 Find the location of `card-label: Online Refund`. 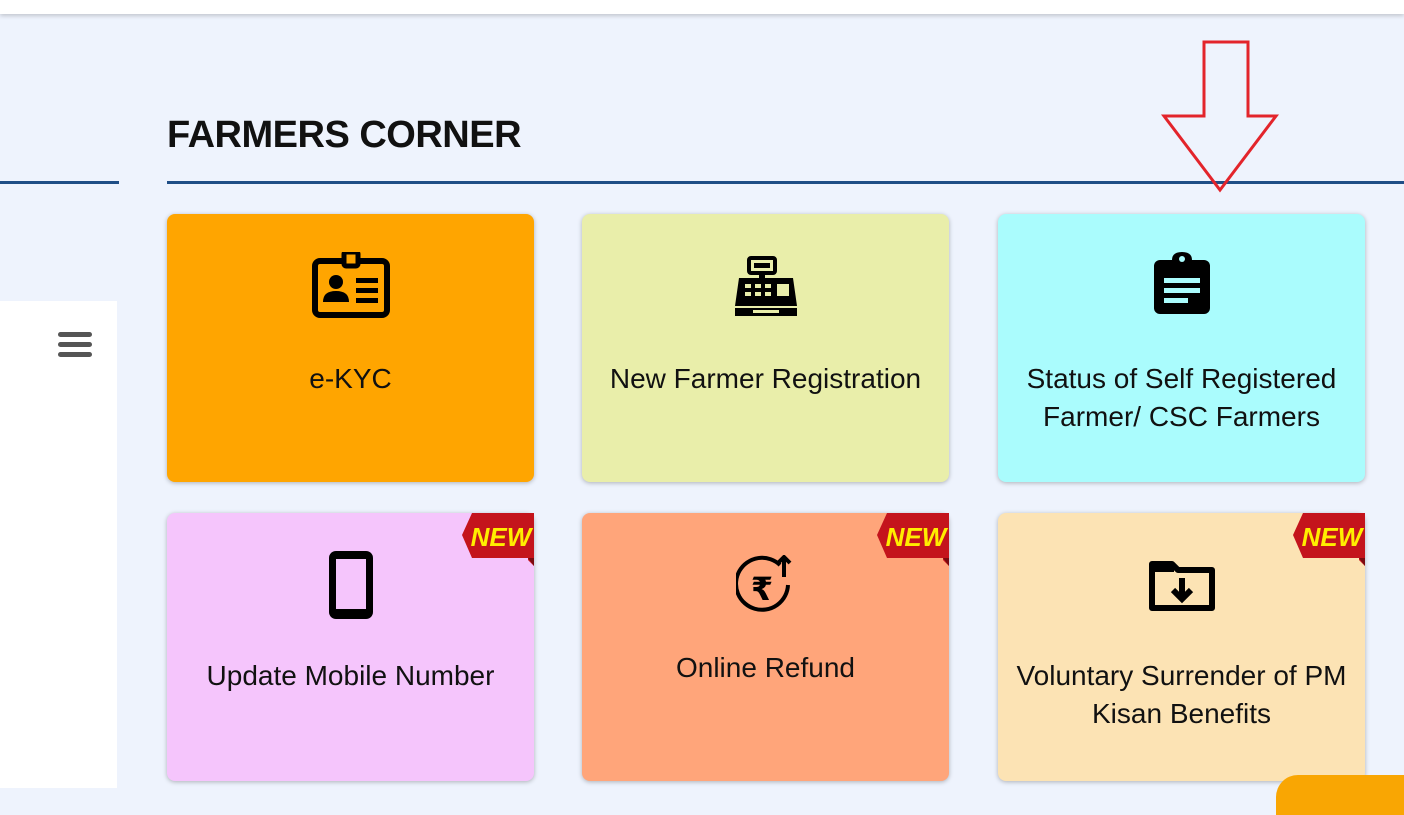

card-label: Online Refund is located at coordinates (765, 667).